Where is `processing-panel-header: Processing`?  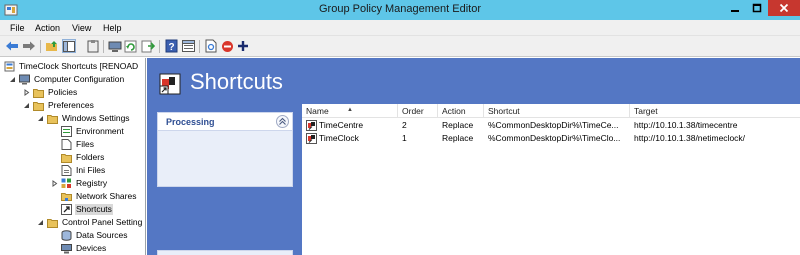 processing-panel-header: Processing is located at coordinates (225, 122).